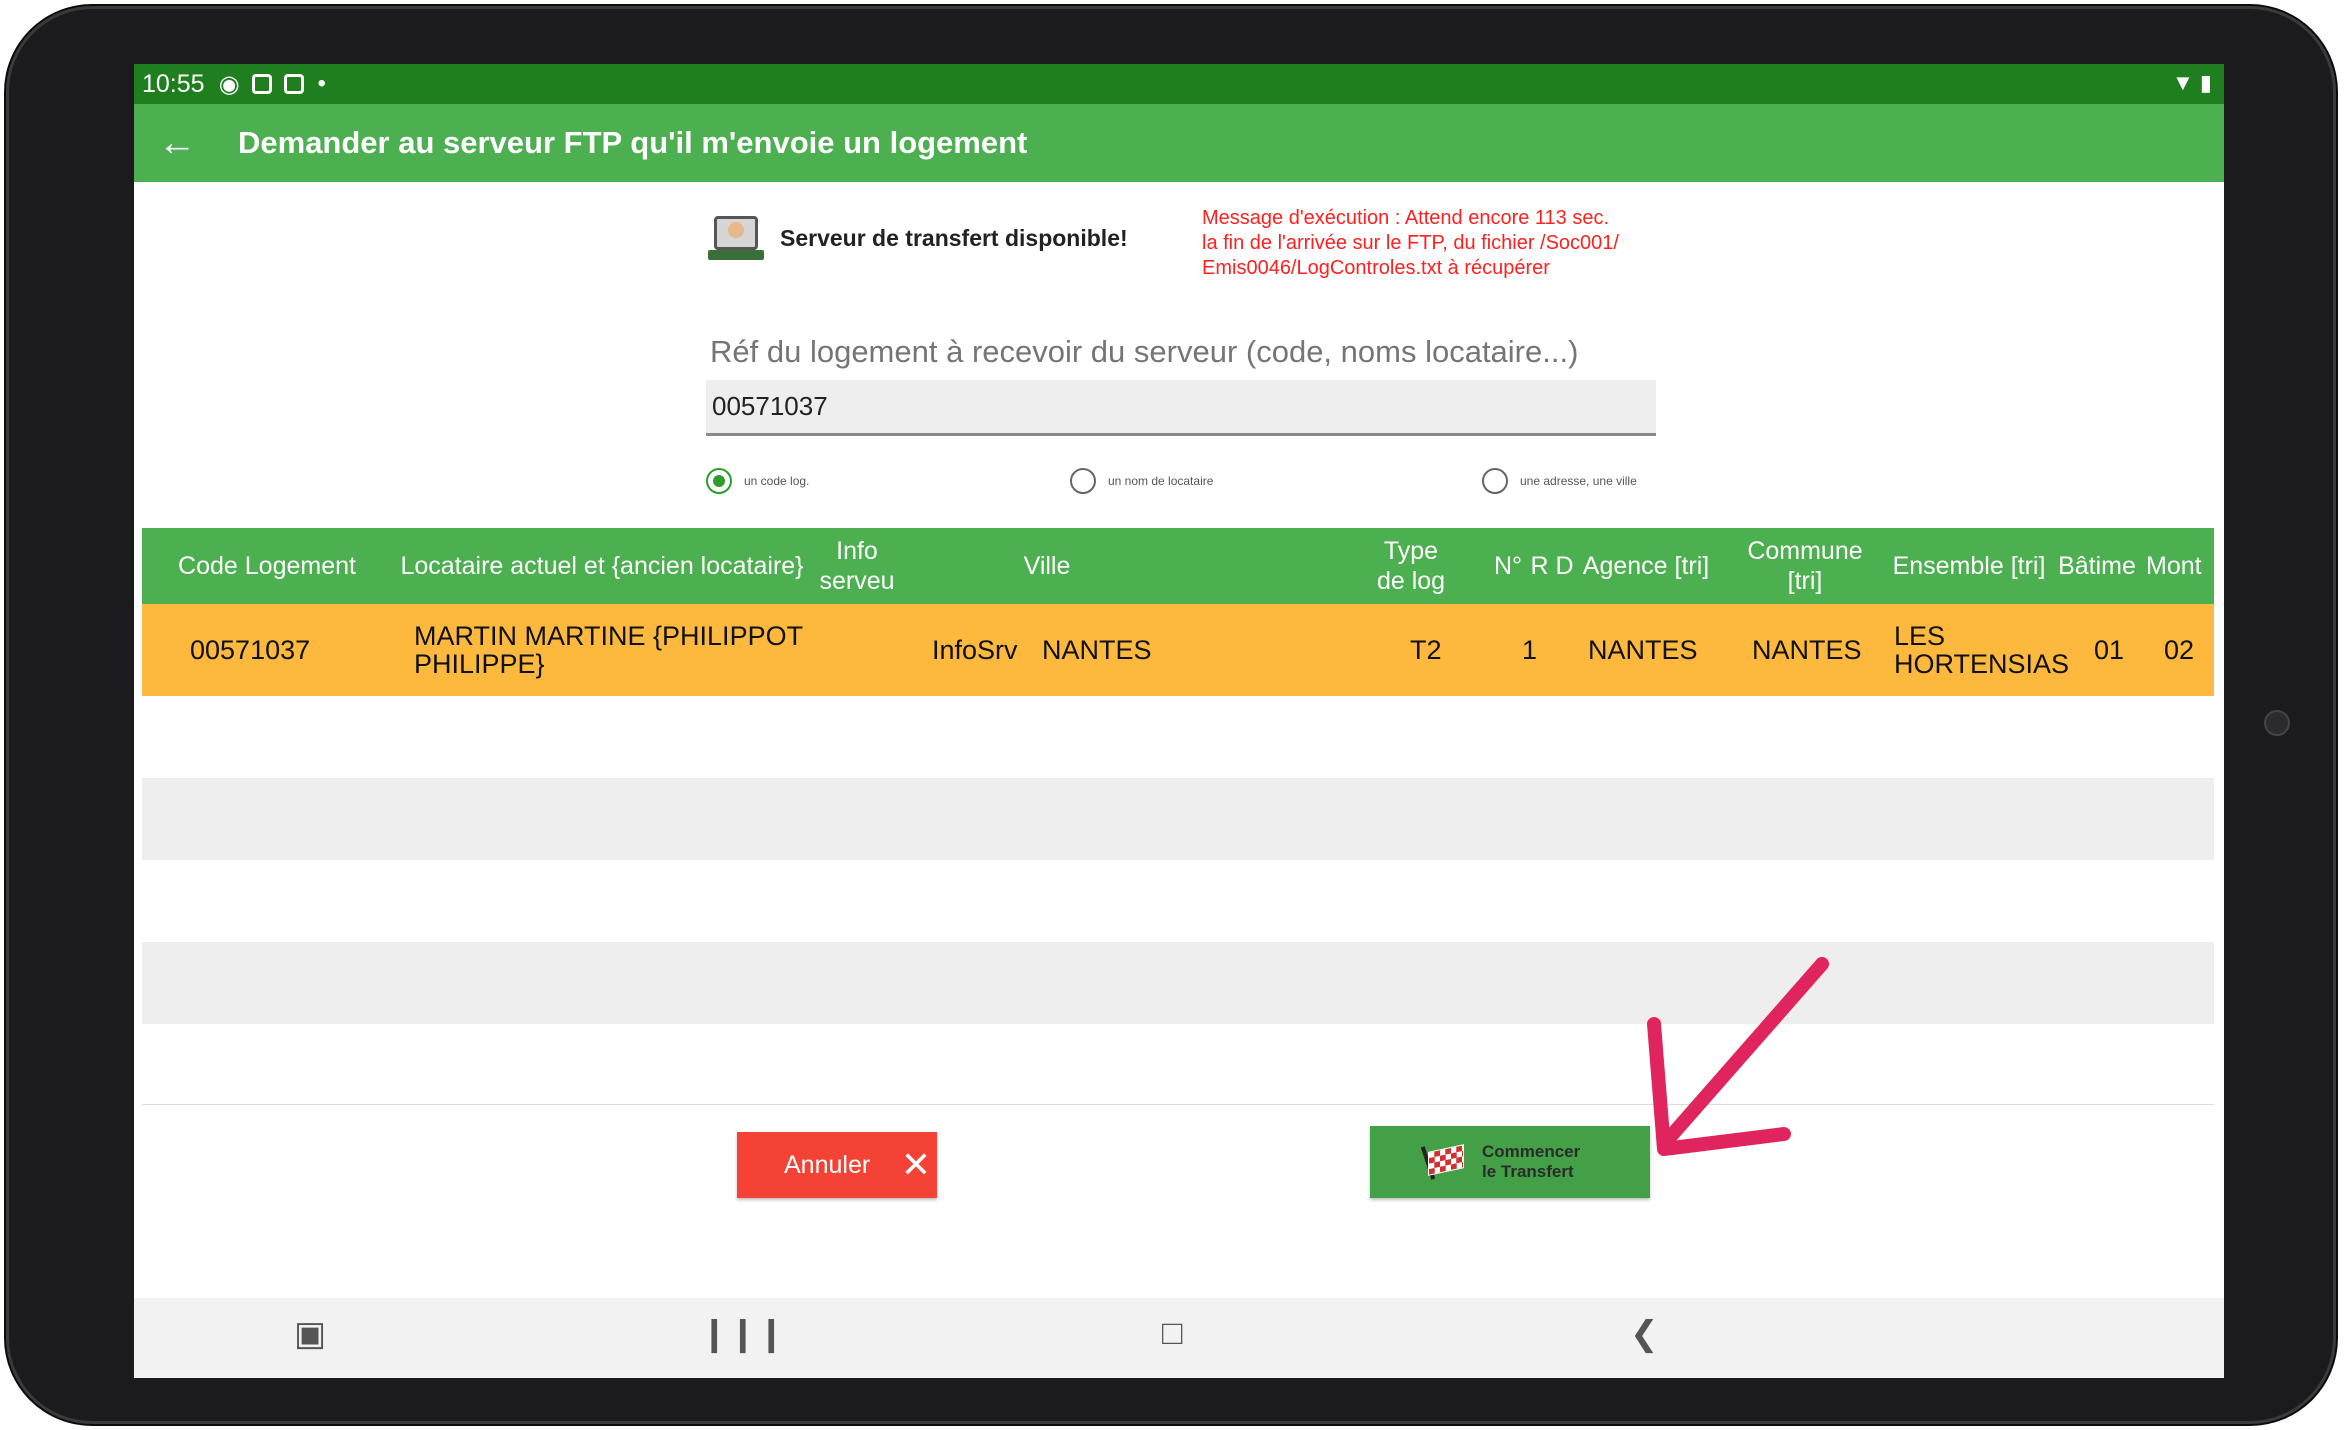  What do you see at coordinates (719, 481) in the screenshot?
I see `radio-selected-icon` at bounding box center [719, 481].